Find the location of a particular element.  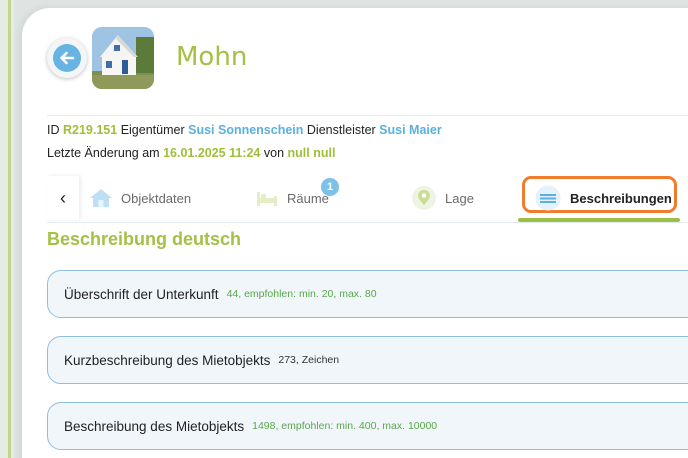

rooms-count-badge: 1 is located at coordinates (330, 187).